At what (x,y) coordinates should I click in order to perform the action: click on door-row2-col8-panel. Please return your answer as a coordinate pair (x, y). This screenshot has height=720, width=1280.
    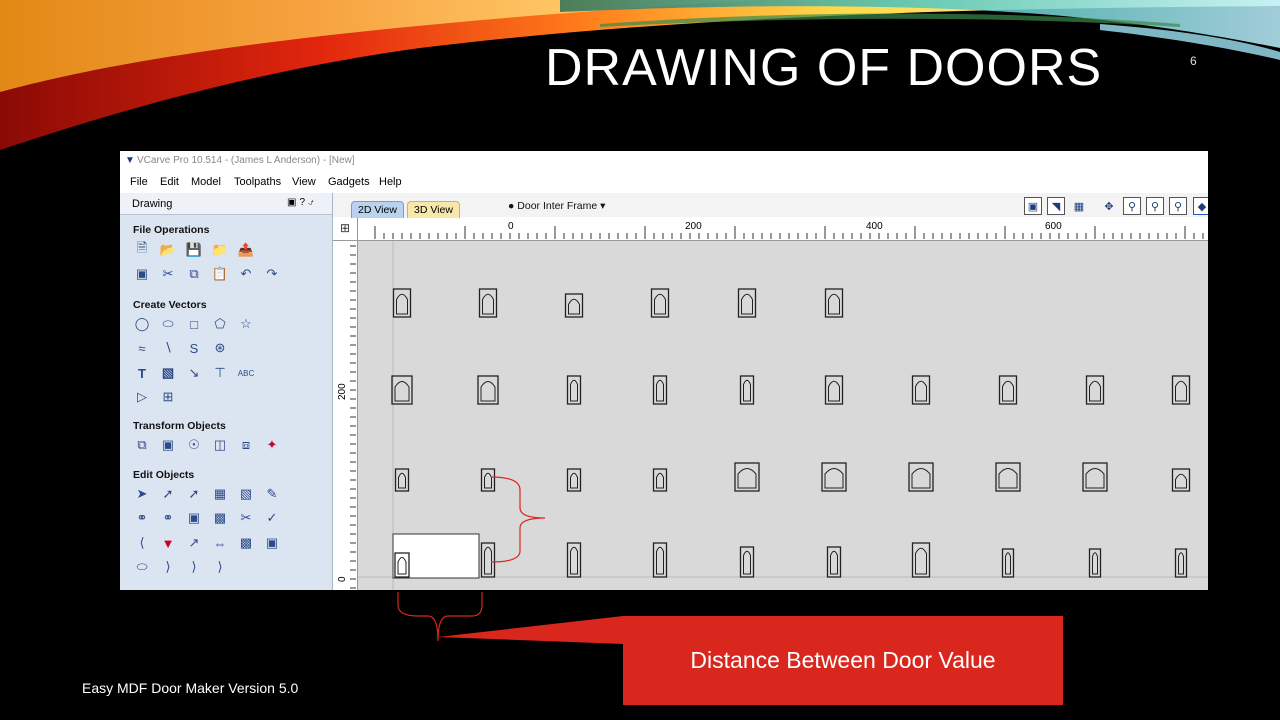
    Looking at the image, I should click on (1008, 391).